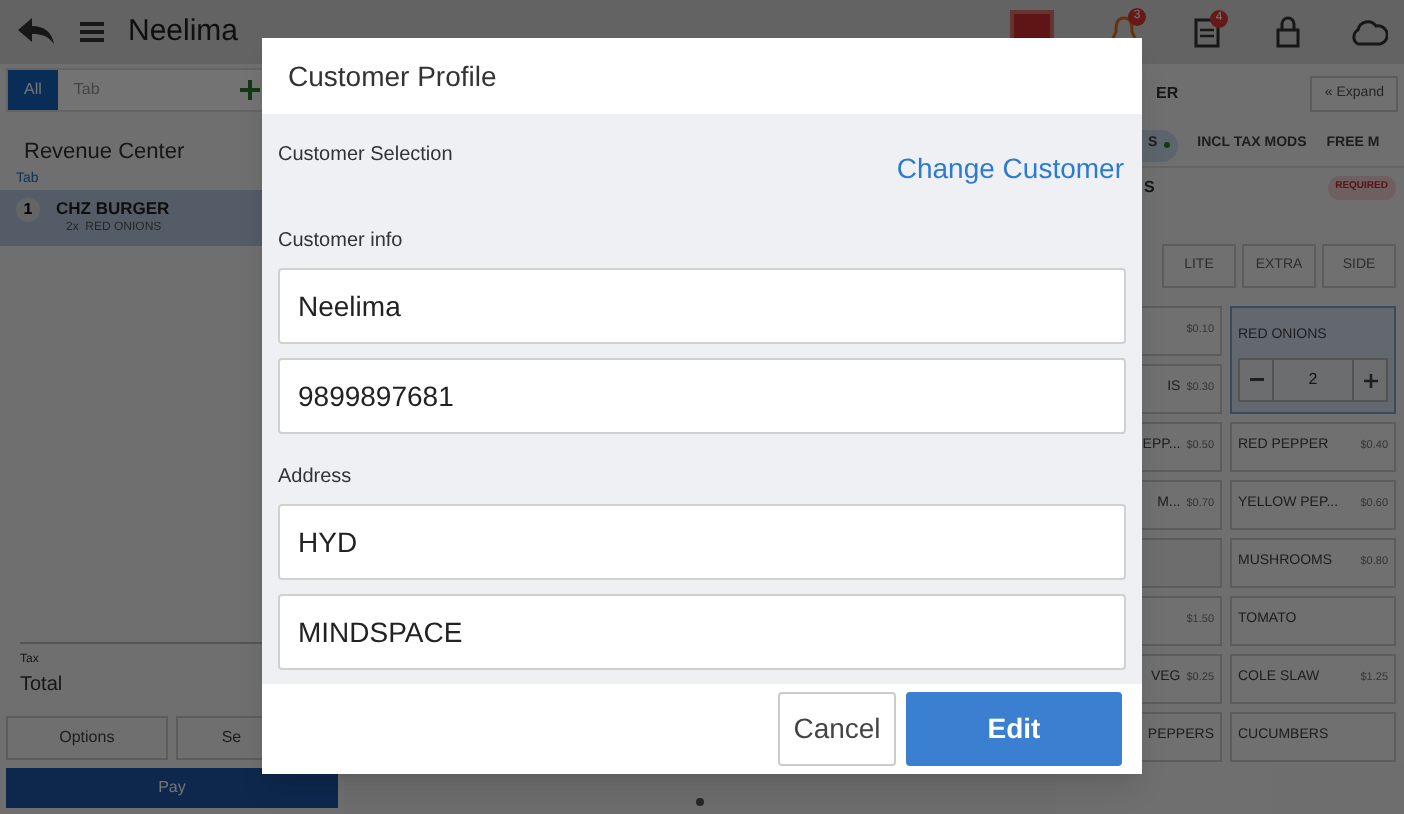 The width and height of the screenshot is (1404, 814). What do you see at coordinates (316, 478) in the screenshot?
I see `address-label: Address` at bounding box center [316, 478].